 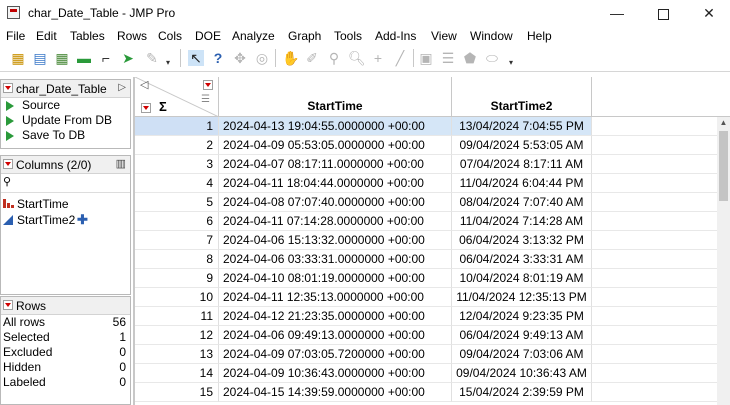 I want to click on menu-doe: DOE, so click(x=208, y=36).